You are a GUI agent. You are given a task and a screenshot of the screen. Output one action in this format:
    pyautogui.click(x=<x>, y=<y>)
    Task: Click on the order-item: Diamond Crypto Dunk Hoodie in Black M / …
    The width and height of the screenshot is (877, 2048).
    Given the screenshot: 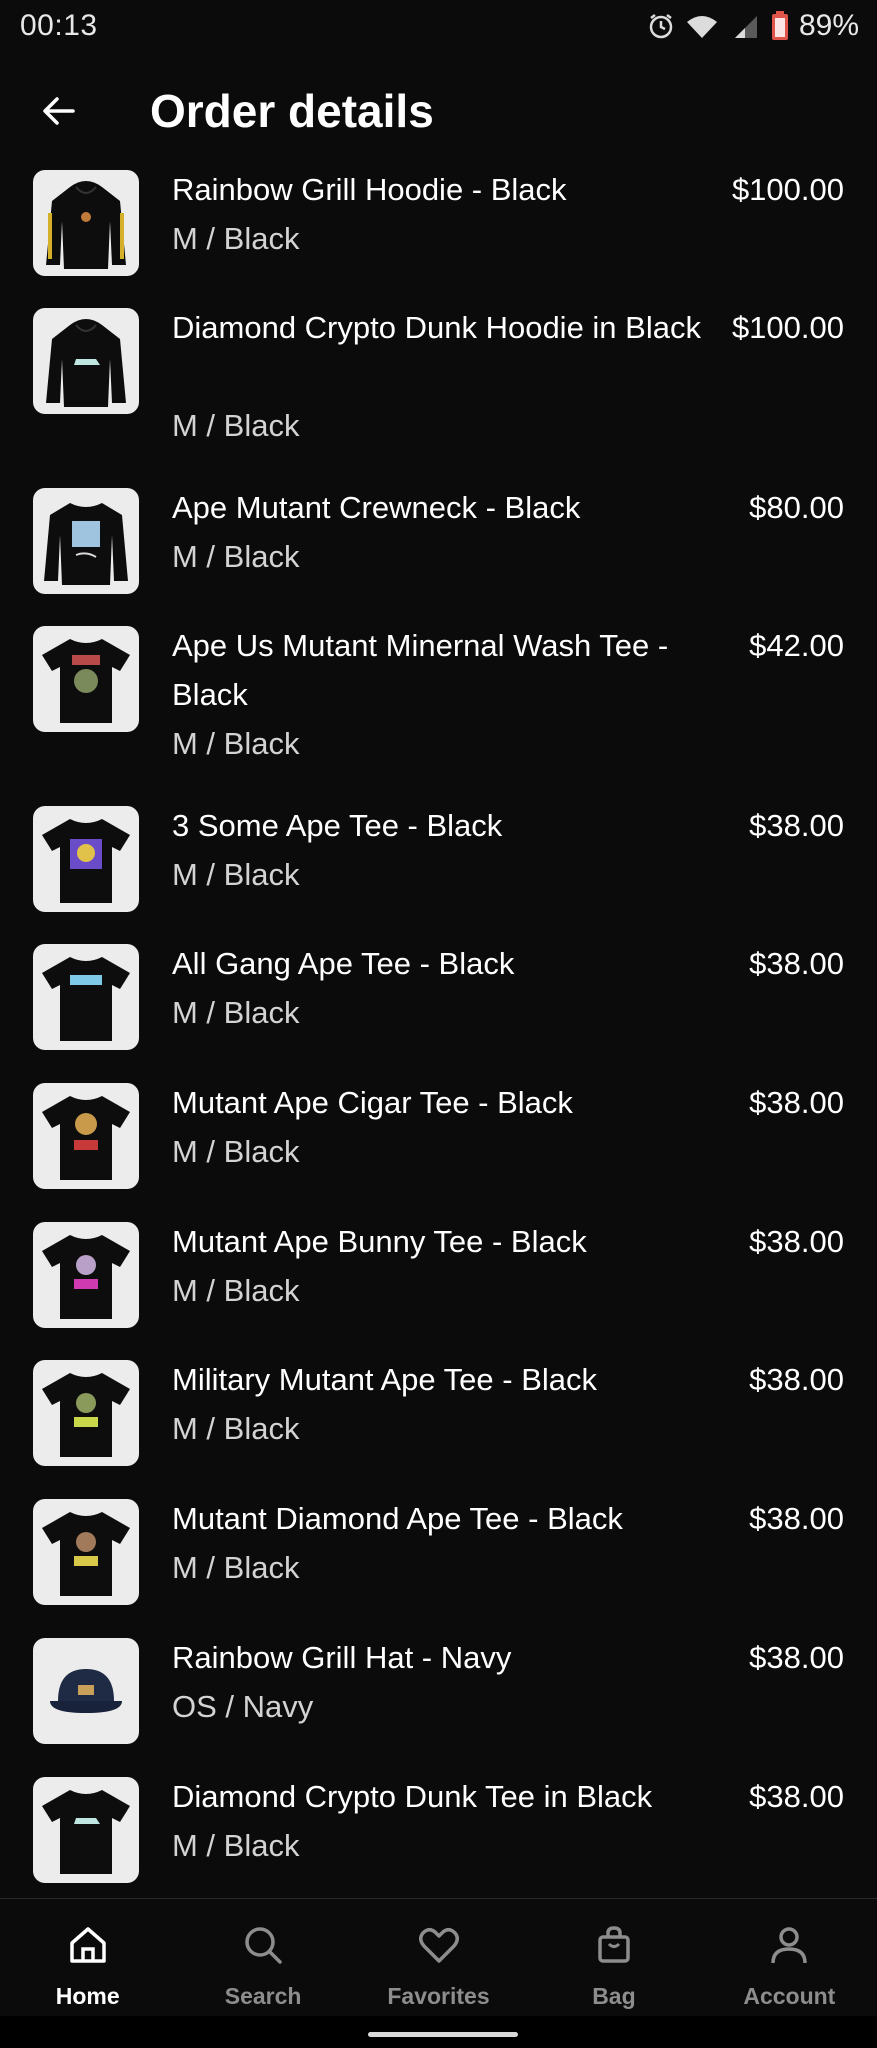 What is the action you would take?
    pyautogui.click(x=438, y=388)
    